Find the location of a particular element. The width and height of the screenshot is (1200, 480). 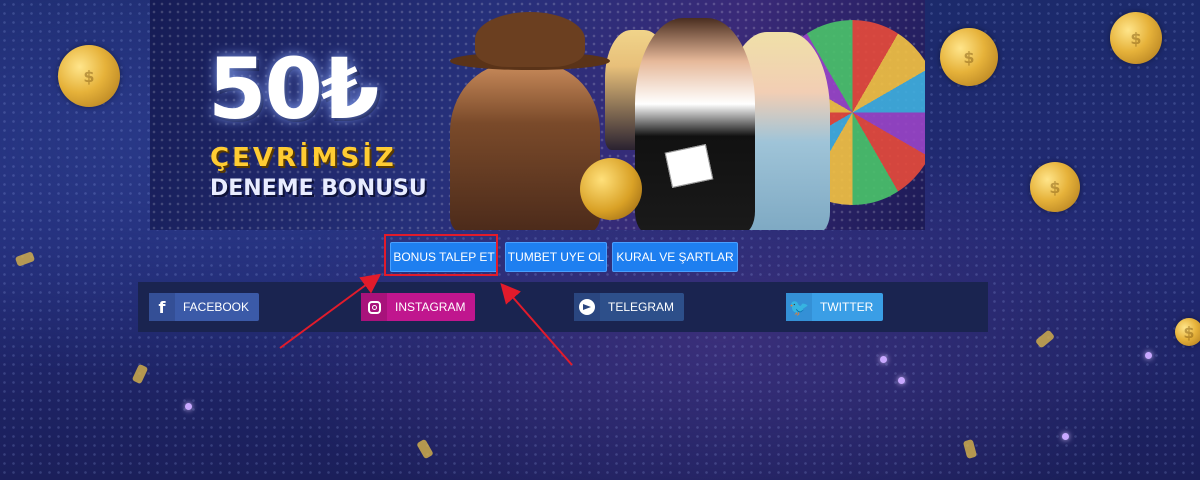

annotation-arrows is located at coordinates (426, 319).